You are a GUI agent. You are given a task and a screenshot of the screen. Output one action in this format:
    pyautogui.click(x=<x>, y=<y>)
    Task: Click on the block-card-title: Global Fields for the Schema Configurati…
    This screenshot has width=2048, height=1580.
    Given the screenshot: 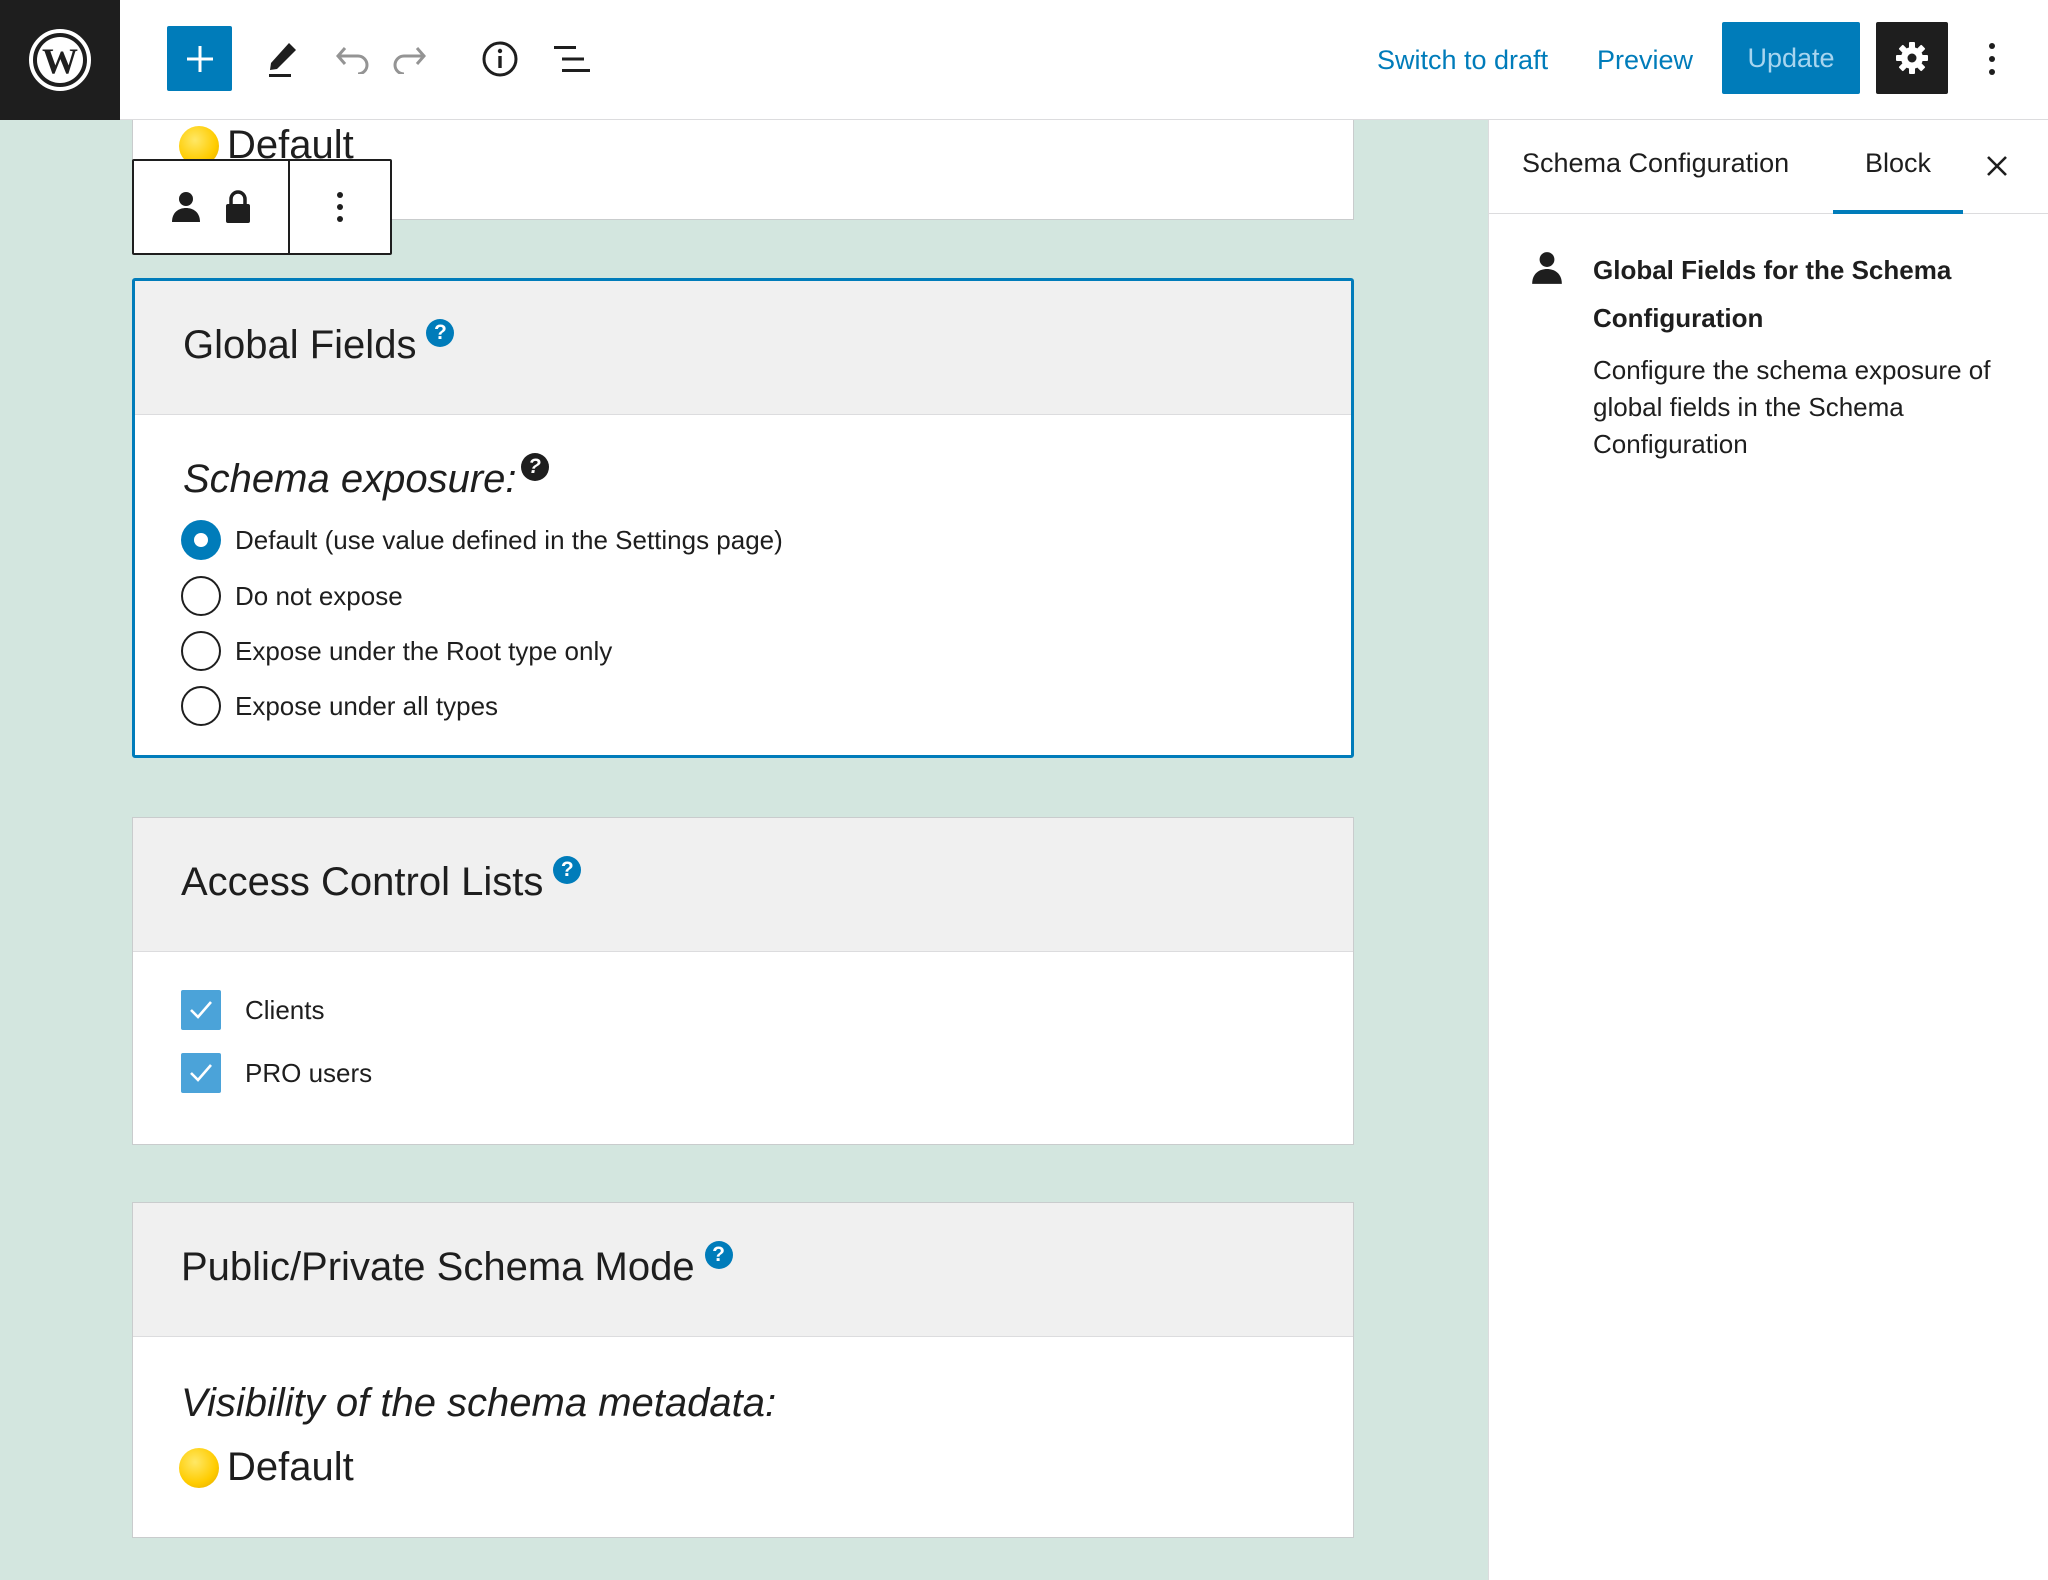 What is the action you would take?
    pyautogui.click(x=1772, y=294)
    